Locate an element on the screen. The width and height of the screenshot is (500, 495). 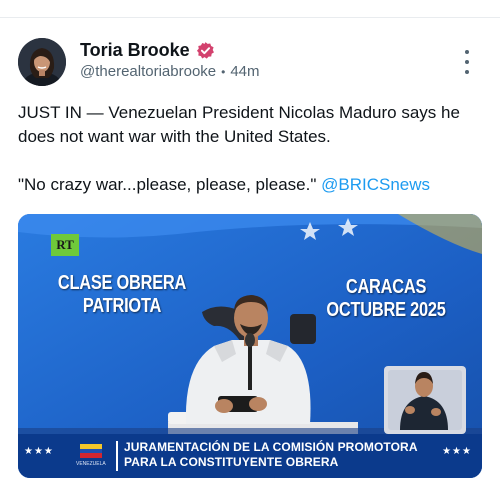
author-name-row: Toria Brooke is located at coordinates (170, 50).